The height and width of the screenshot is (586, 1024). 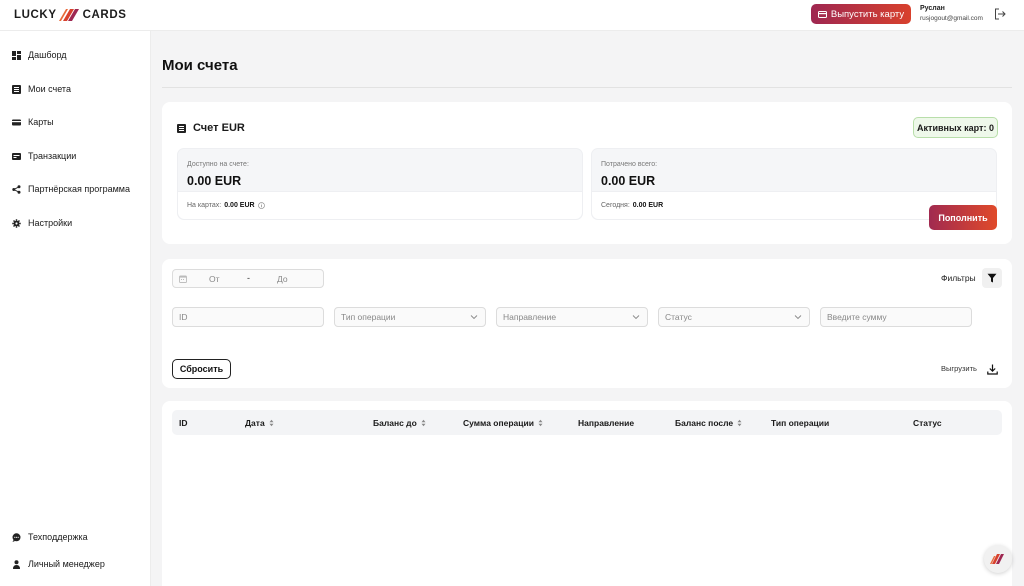 I want to click on column-label: Направление, so click(x=606, y=423).